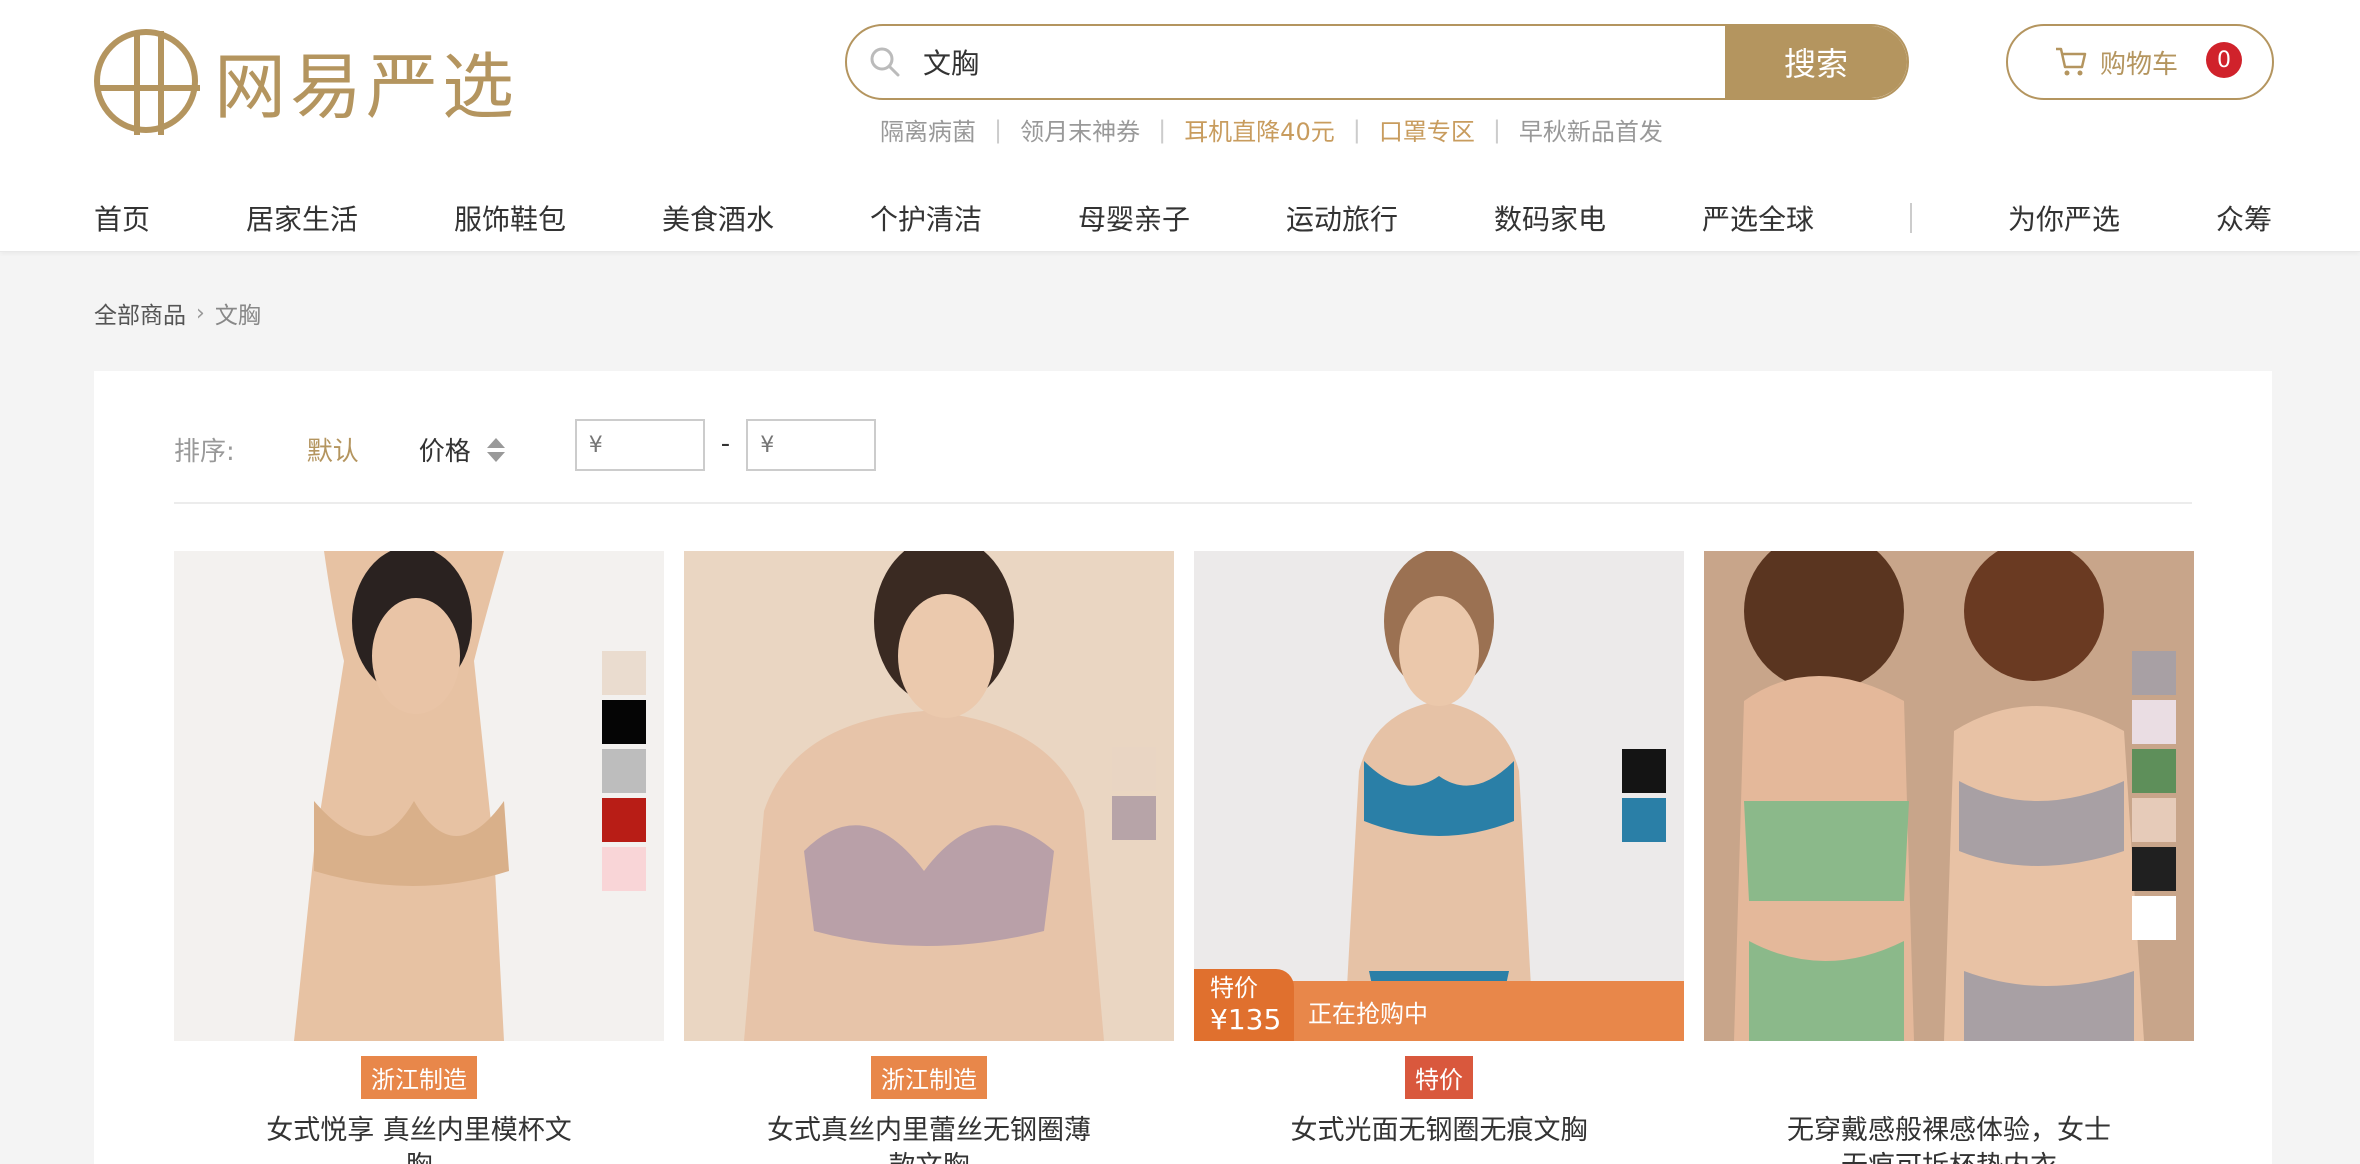 Image resolution: width=2360 pixels, height=1164 pixels. I want to click on sort-price-button: 价格, so click(462, 449).